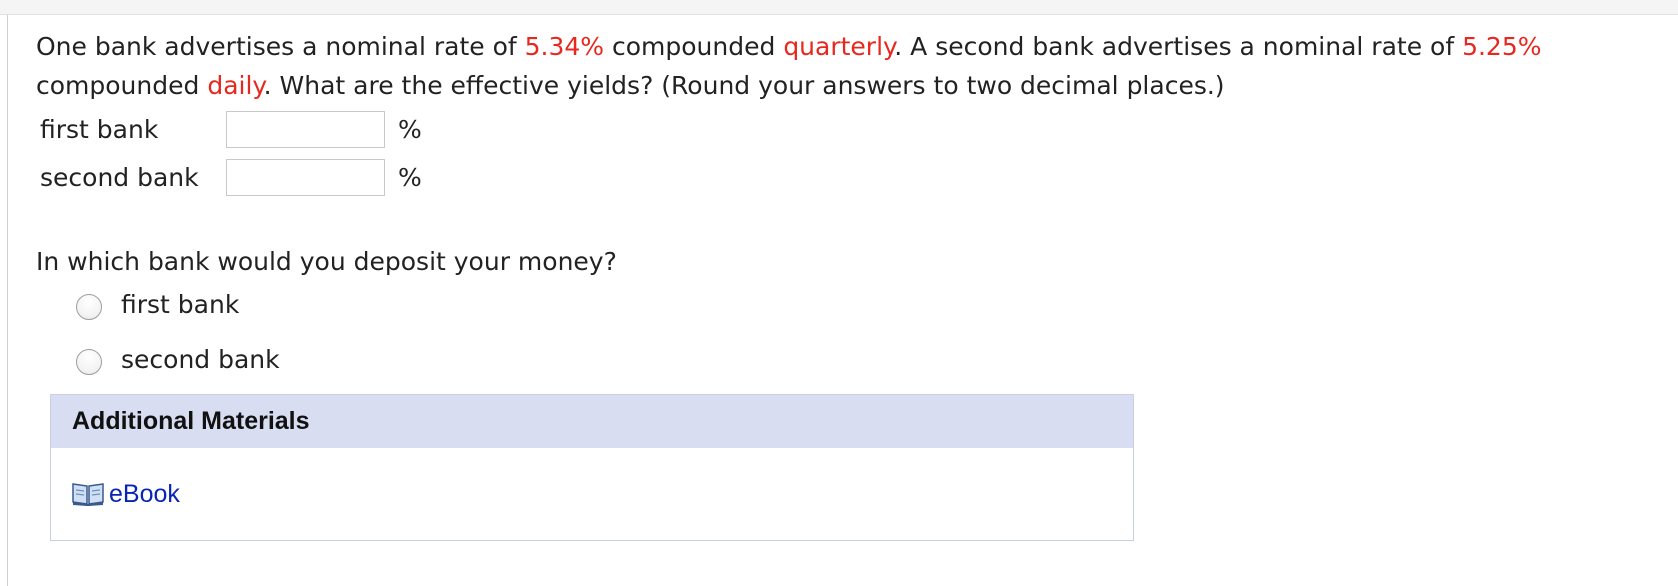 Image resolution: width=1678 pixels, height=586 pixels. Describe the element at coordinates (88, 494) in the screenshot. I see `book-icon` at that location.